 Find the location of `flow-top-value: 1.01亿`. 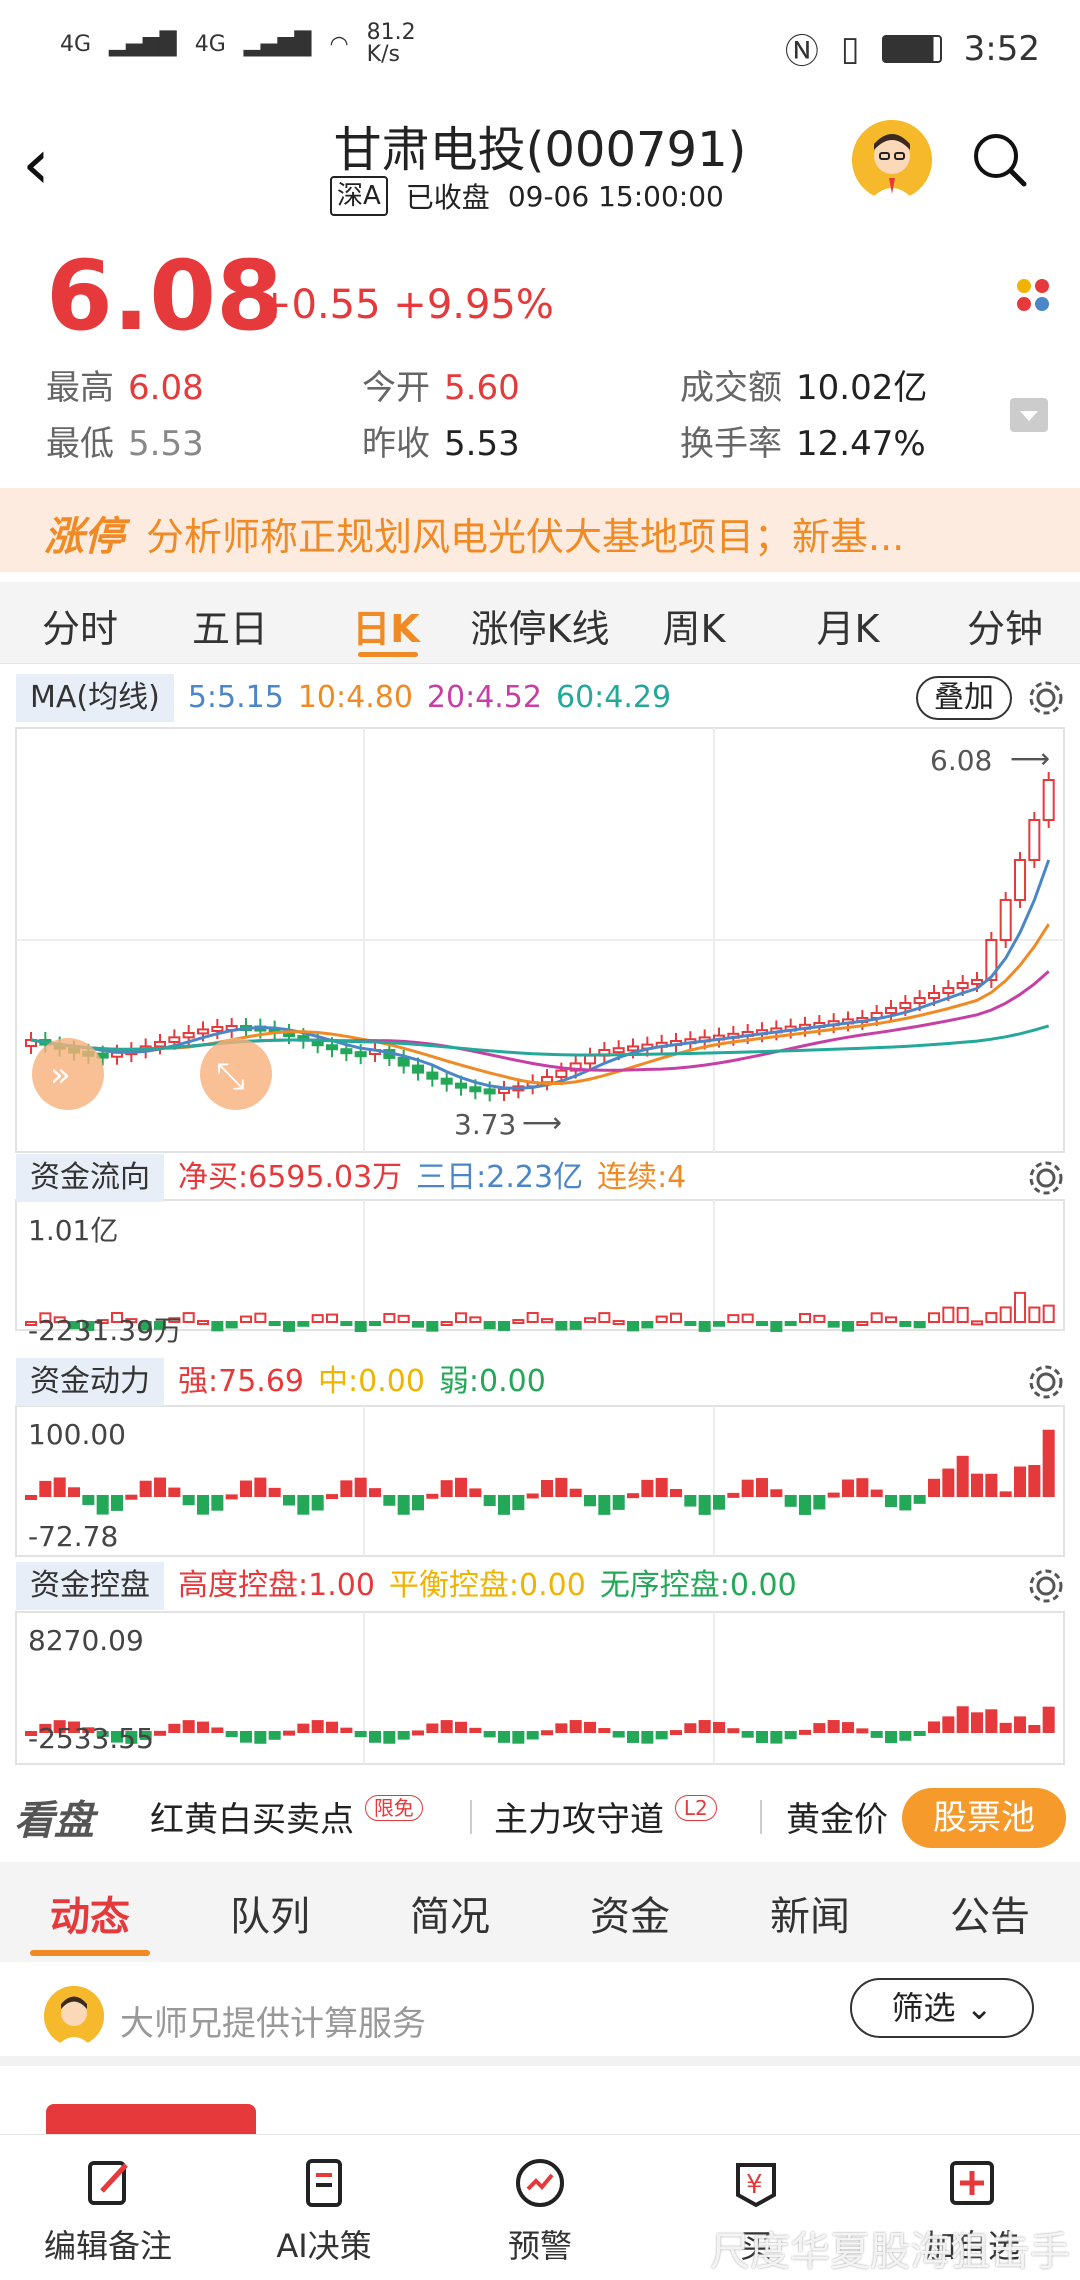

flow-top-value: 1.01亿 is located at coordinates (73, 1230).